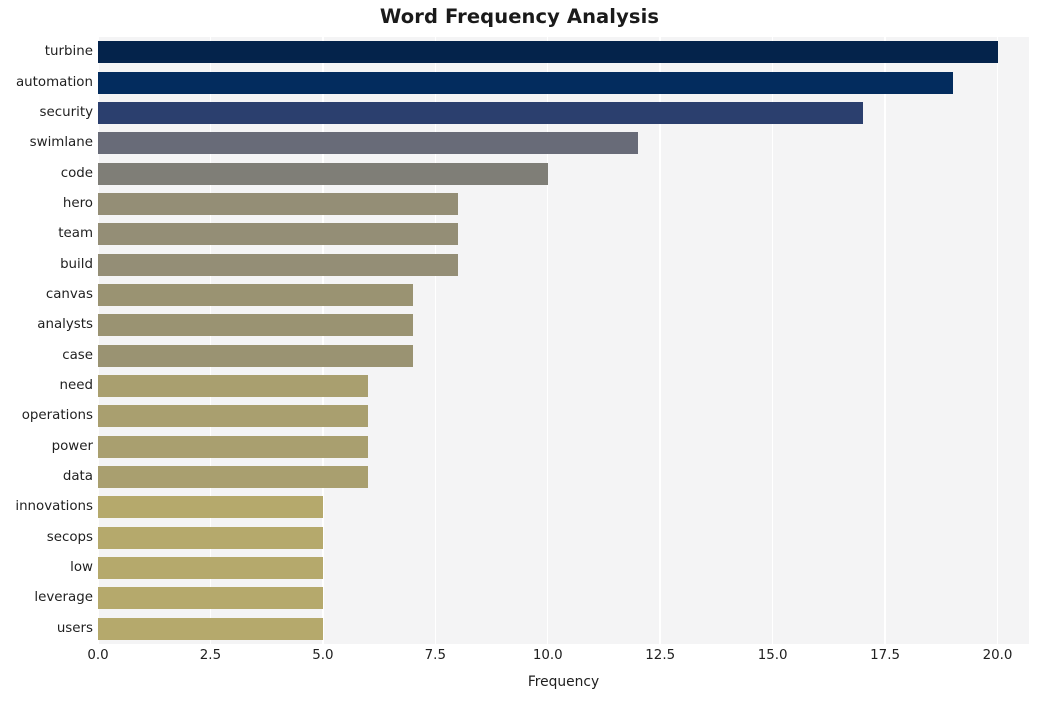  Describe the element at coordinates (75, 234) in the screenshot. I see `y-axis-tick-label: team` at that location.